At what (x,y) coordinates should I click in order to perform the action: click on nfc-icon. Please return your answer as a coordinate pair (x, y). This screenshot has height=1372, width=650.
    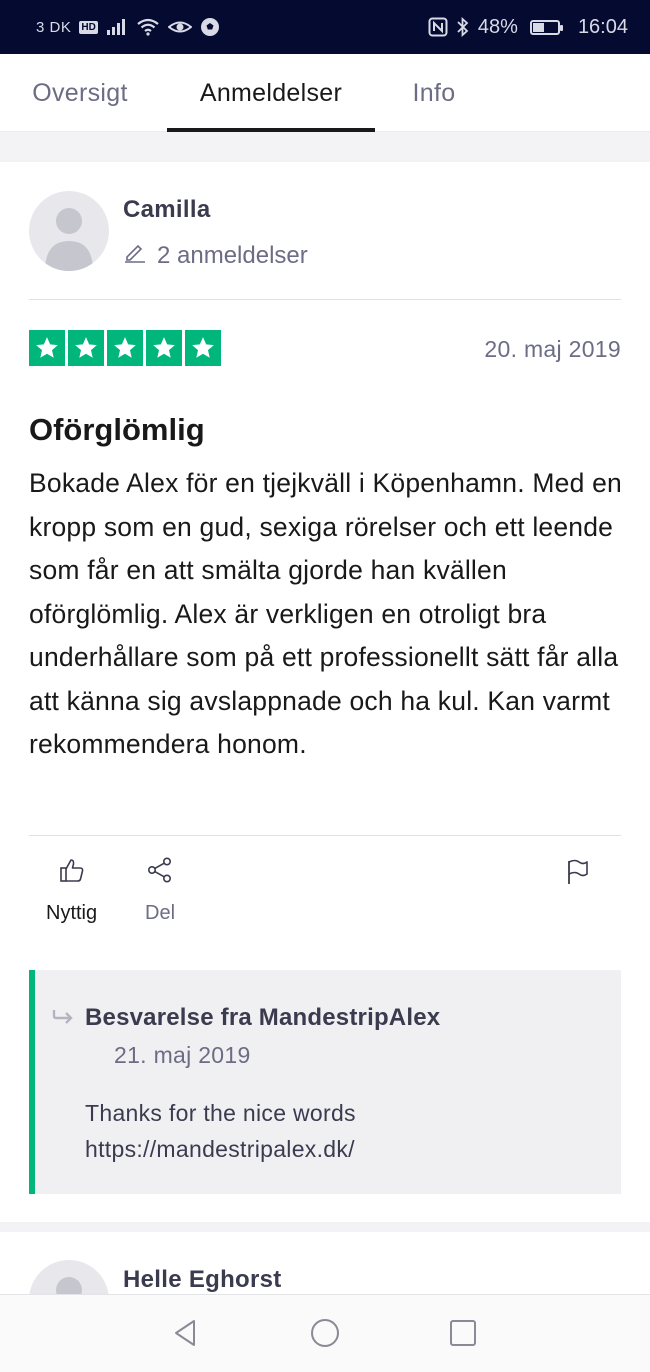
    Looking at the image, I should click on (438, 27).